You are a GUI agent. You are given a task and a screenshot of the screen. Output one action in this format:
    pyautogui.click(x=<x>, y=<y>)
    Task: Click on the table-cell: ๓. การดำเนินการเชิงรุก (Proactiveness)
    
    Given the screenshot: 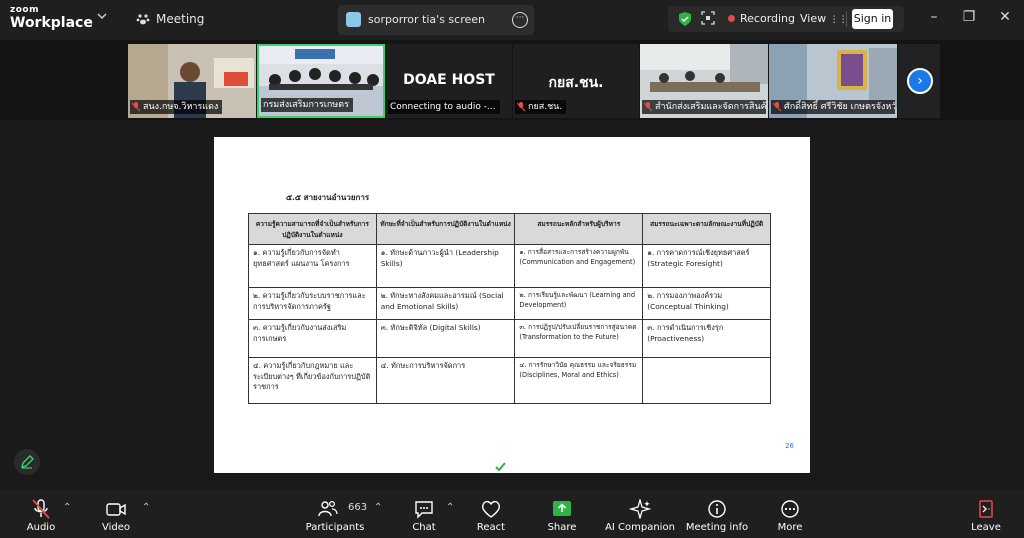 What is the action you would take?
    pyautogui.click(x=706, y=338)
    